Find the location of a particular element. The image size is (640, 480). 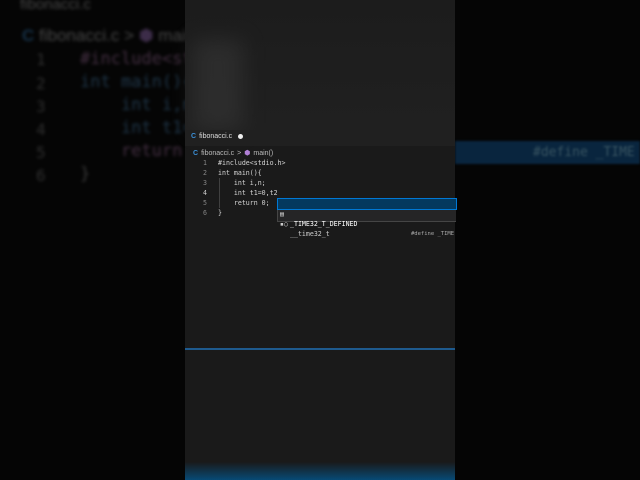

bg-line-number: 1 is located at coordinates (41, 59).